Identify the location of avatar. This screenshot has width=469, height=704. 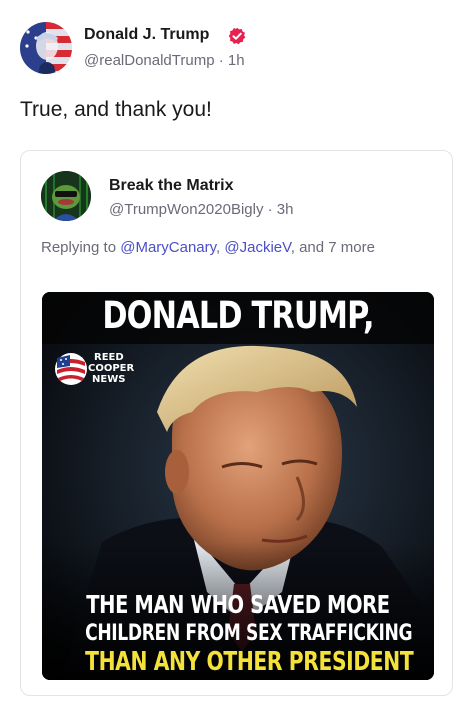
(46, 48).